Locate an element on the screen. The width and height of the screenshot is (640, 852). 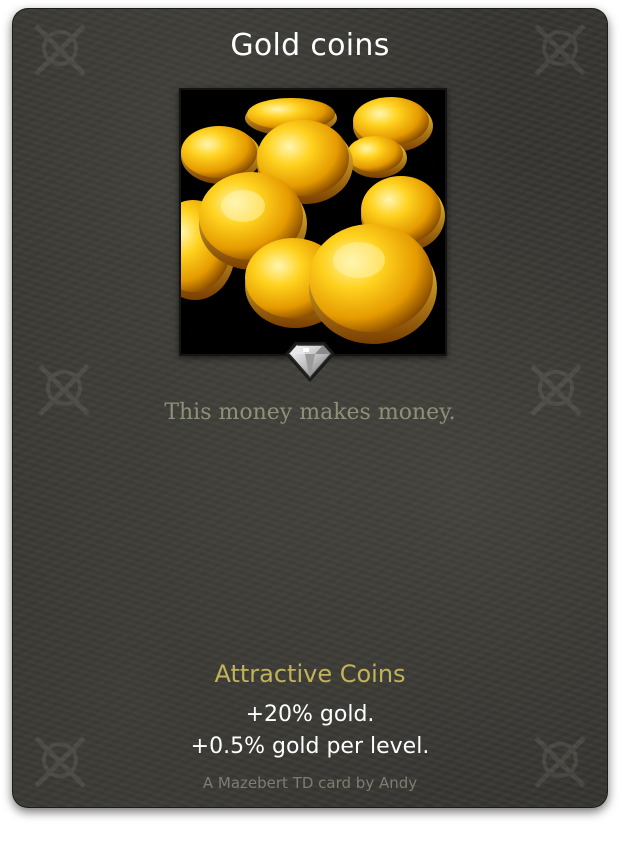
gold-coins-icon is located at coordinates (313, 222).